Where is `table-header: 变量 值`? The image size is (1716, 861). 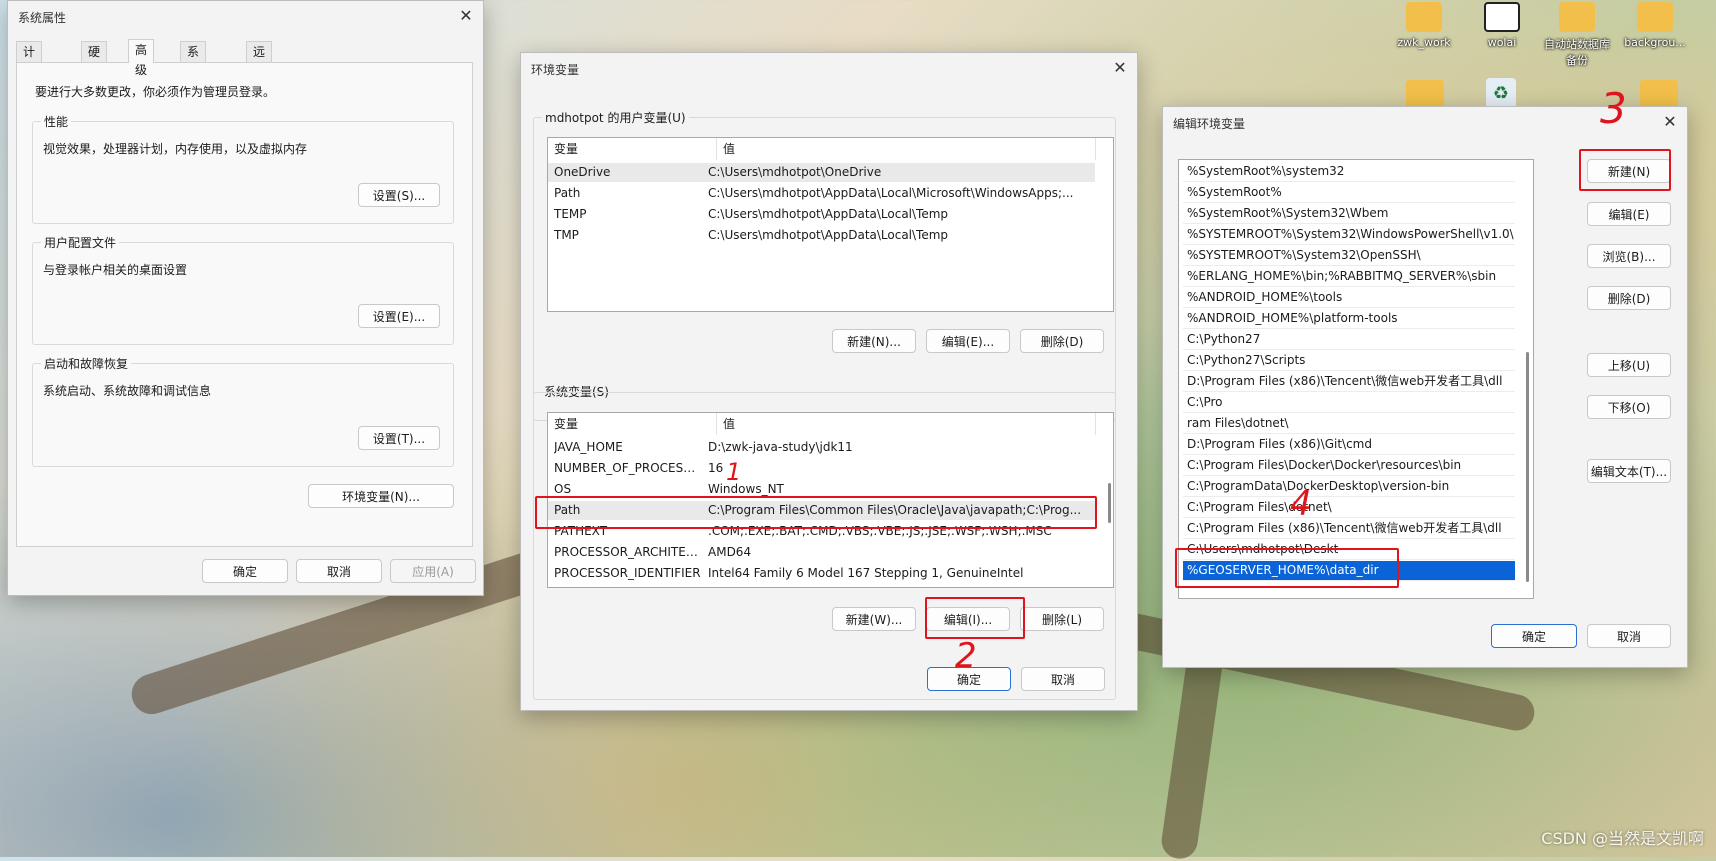
table-header: 变量 值 is located at coordinates (830, 424).